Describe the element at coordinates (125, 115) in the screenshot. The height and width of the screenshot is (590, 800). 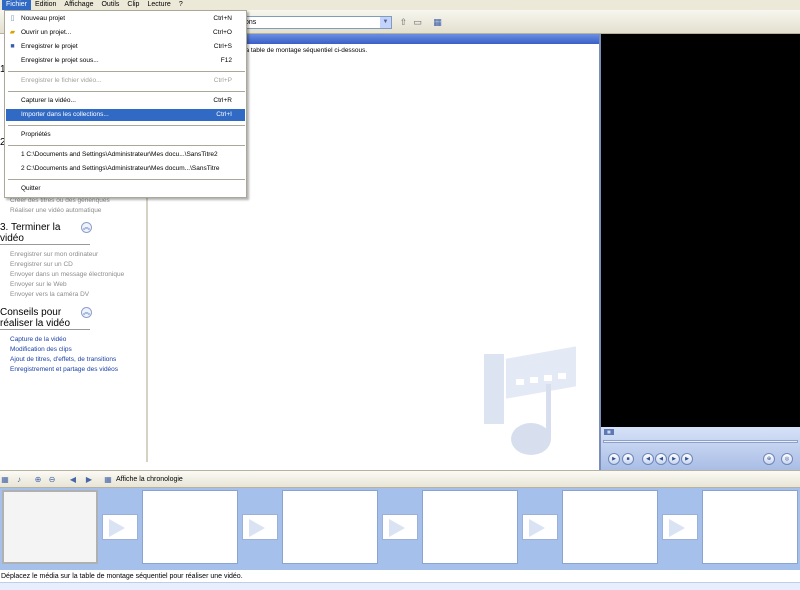
I see `menu-import-collections: Importer dans les collections... Ctrl+I` at that location.